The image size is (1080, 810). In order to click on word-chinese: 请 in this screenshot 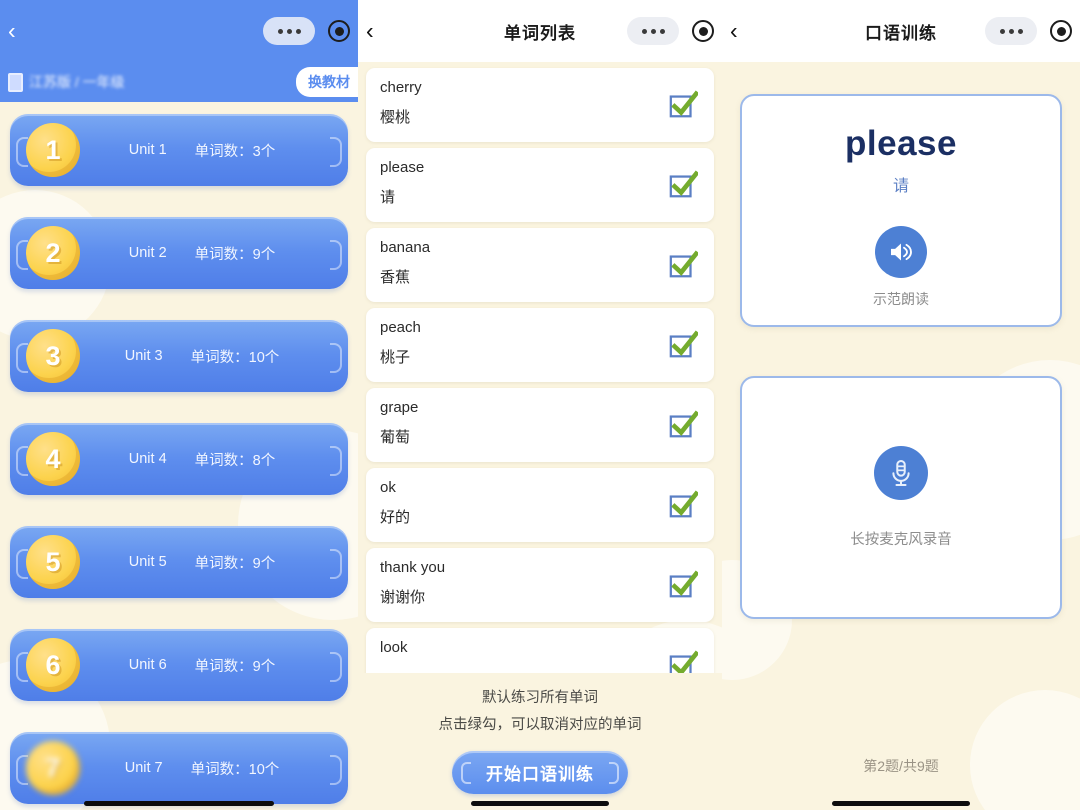, I will do `click(388, 197)`.